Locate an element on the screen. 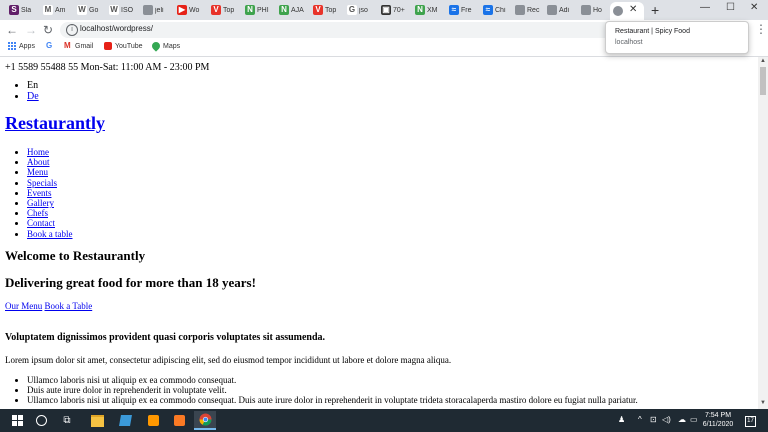 Image resolution: width=768 pixels, height=432 pixels. nav-link-specials: Specials is located at coordinates (42, 183).